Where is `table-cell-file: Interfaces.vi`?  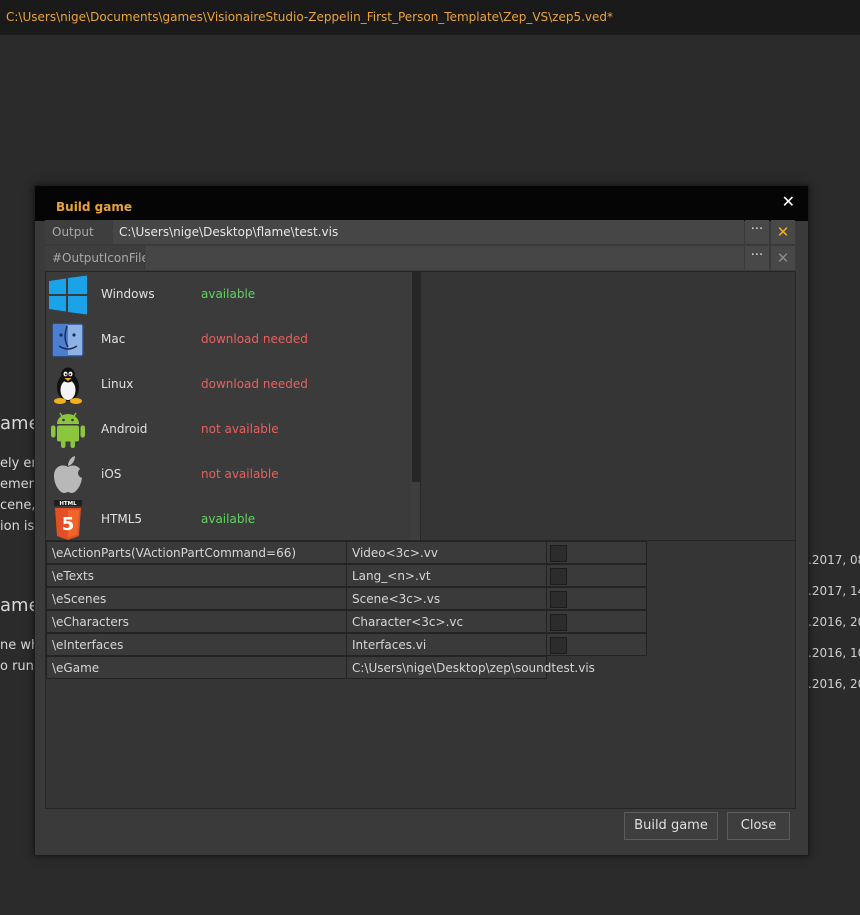 table-cell-file: Interfaces.vi is located at coordinates (446, 644).